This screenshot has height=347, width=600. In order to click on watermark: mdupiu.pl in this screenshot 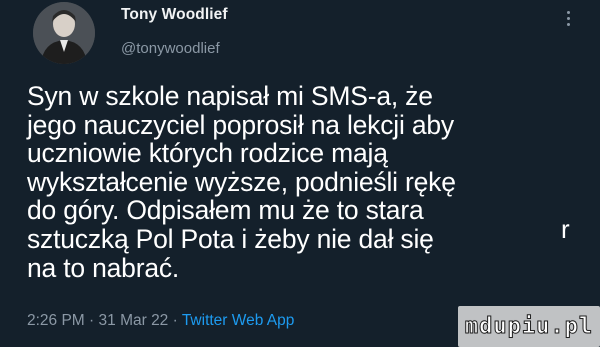, I will do `click(529, 326)`.